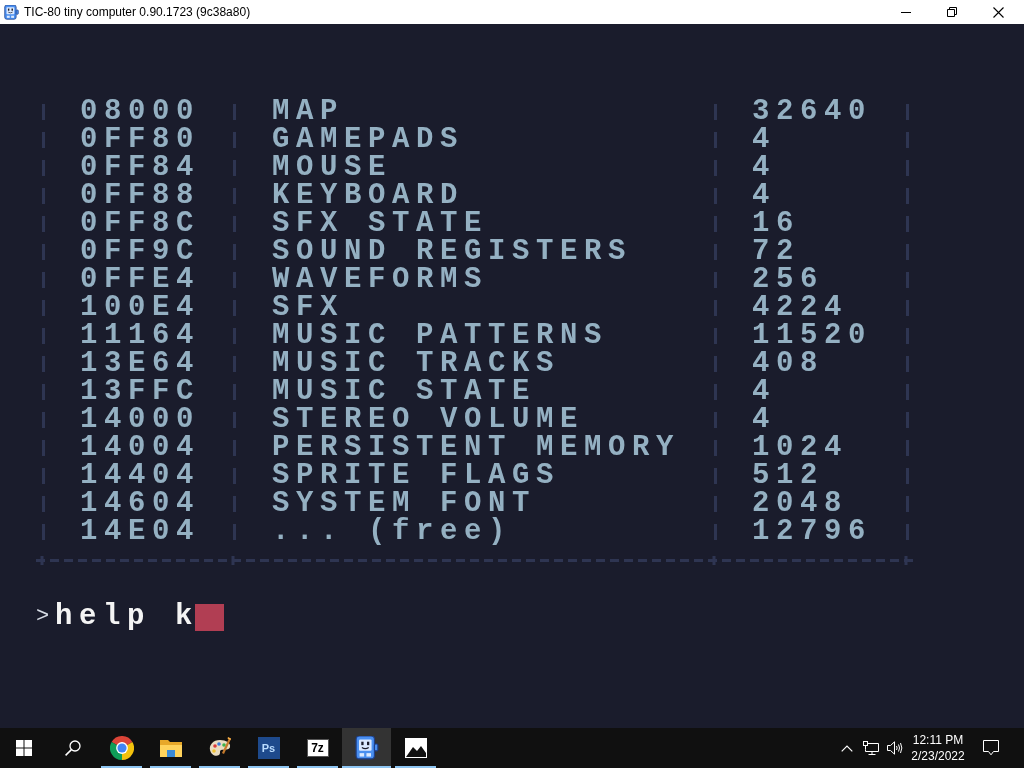  I want to click on region-name: GAMEPADS, so click(368, 140).